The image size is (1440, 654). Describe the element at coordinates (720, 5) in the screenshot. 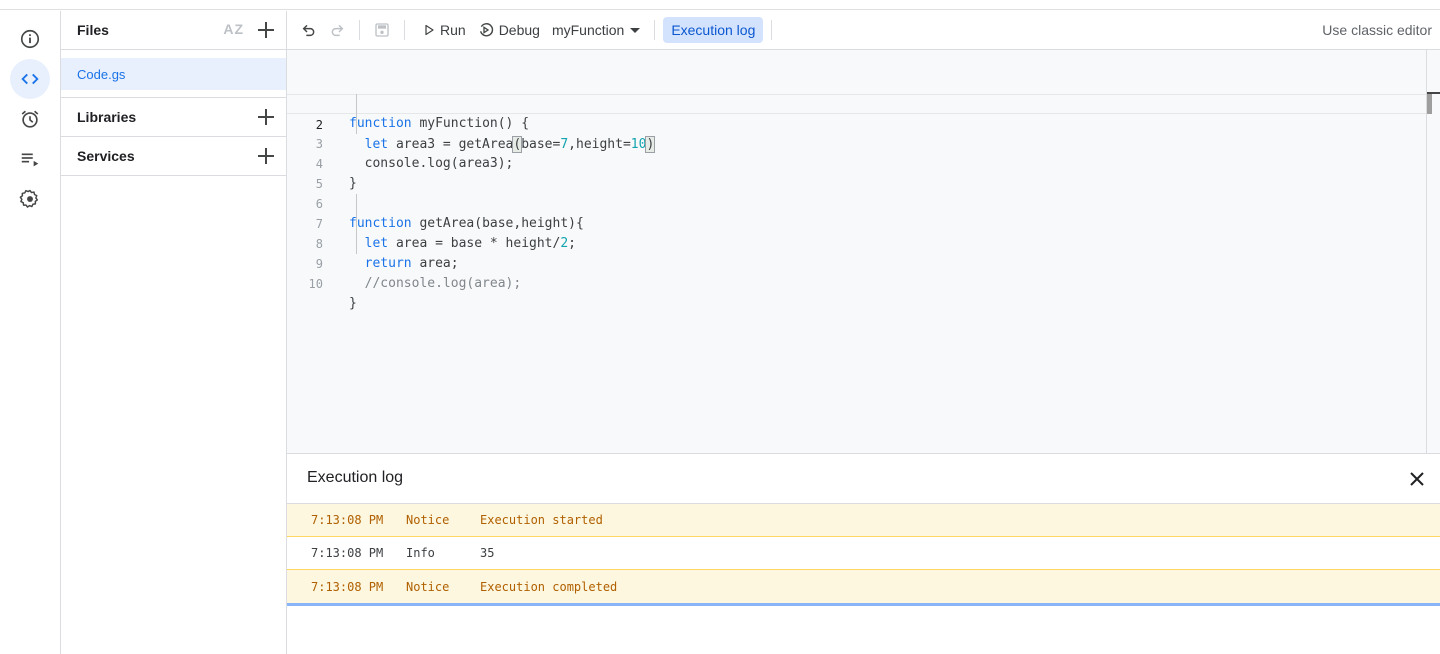

I see `top-border` at that location.